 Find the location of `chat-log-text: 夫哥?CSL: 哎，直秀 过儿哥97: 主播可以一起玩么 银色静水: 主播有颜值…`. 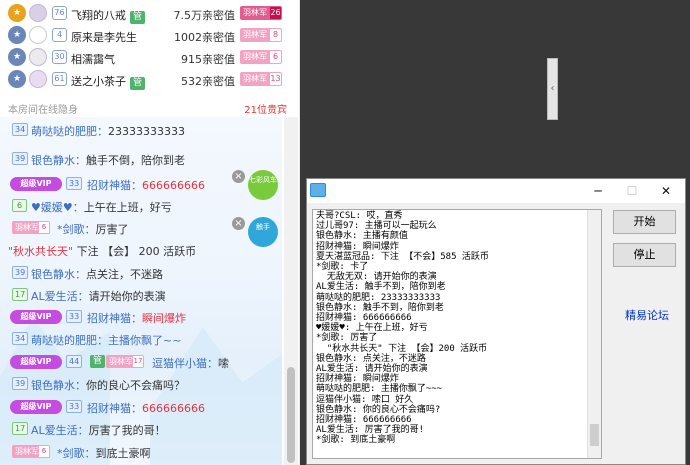

chat-log-text: 夫哥?CSL: 哎，直秀 过儿哥97: 主播可以一起玩么 银色静水: 主播有颜值… is located at coordinates (402, 328).